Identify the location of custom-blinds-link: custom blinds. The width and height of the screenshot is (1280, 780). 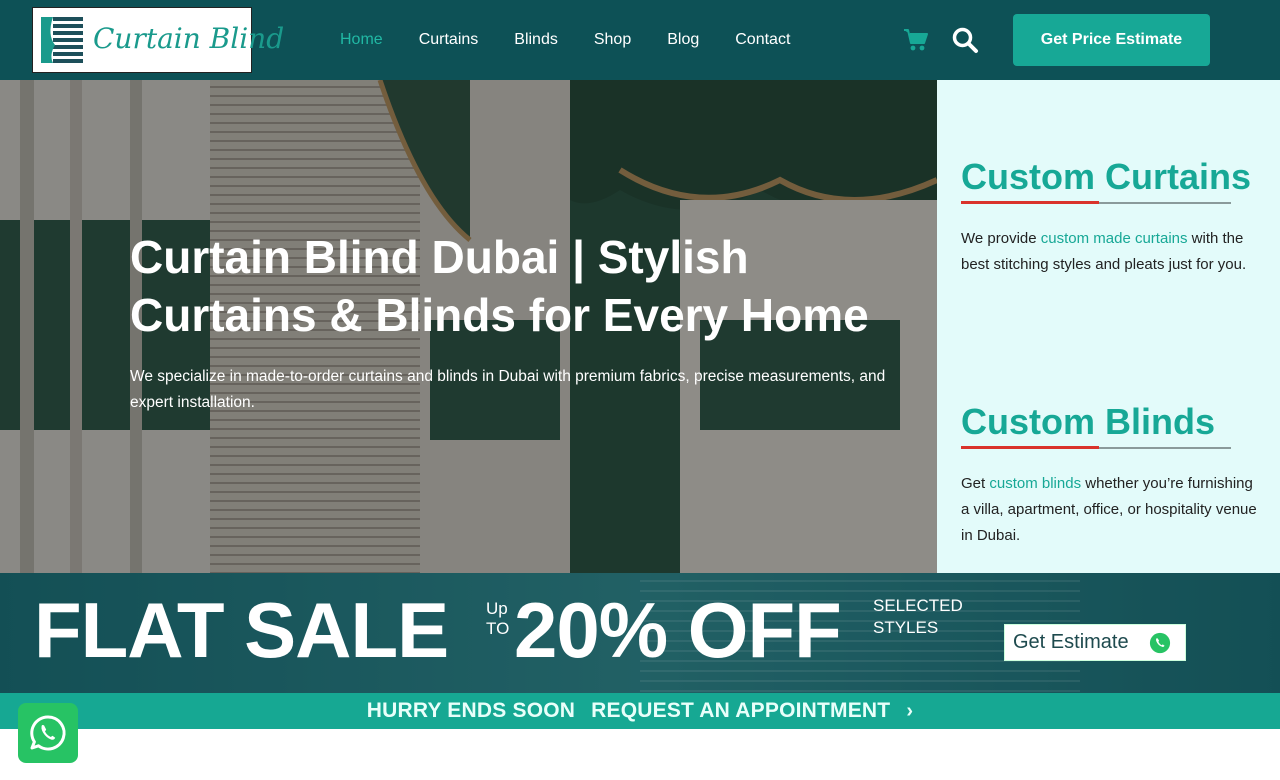
(1035, 483).